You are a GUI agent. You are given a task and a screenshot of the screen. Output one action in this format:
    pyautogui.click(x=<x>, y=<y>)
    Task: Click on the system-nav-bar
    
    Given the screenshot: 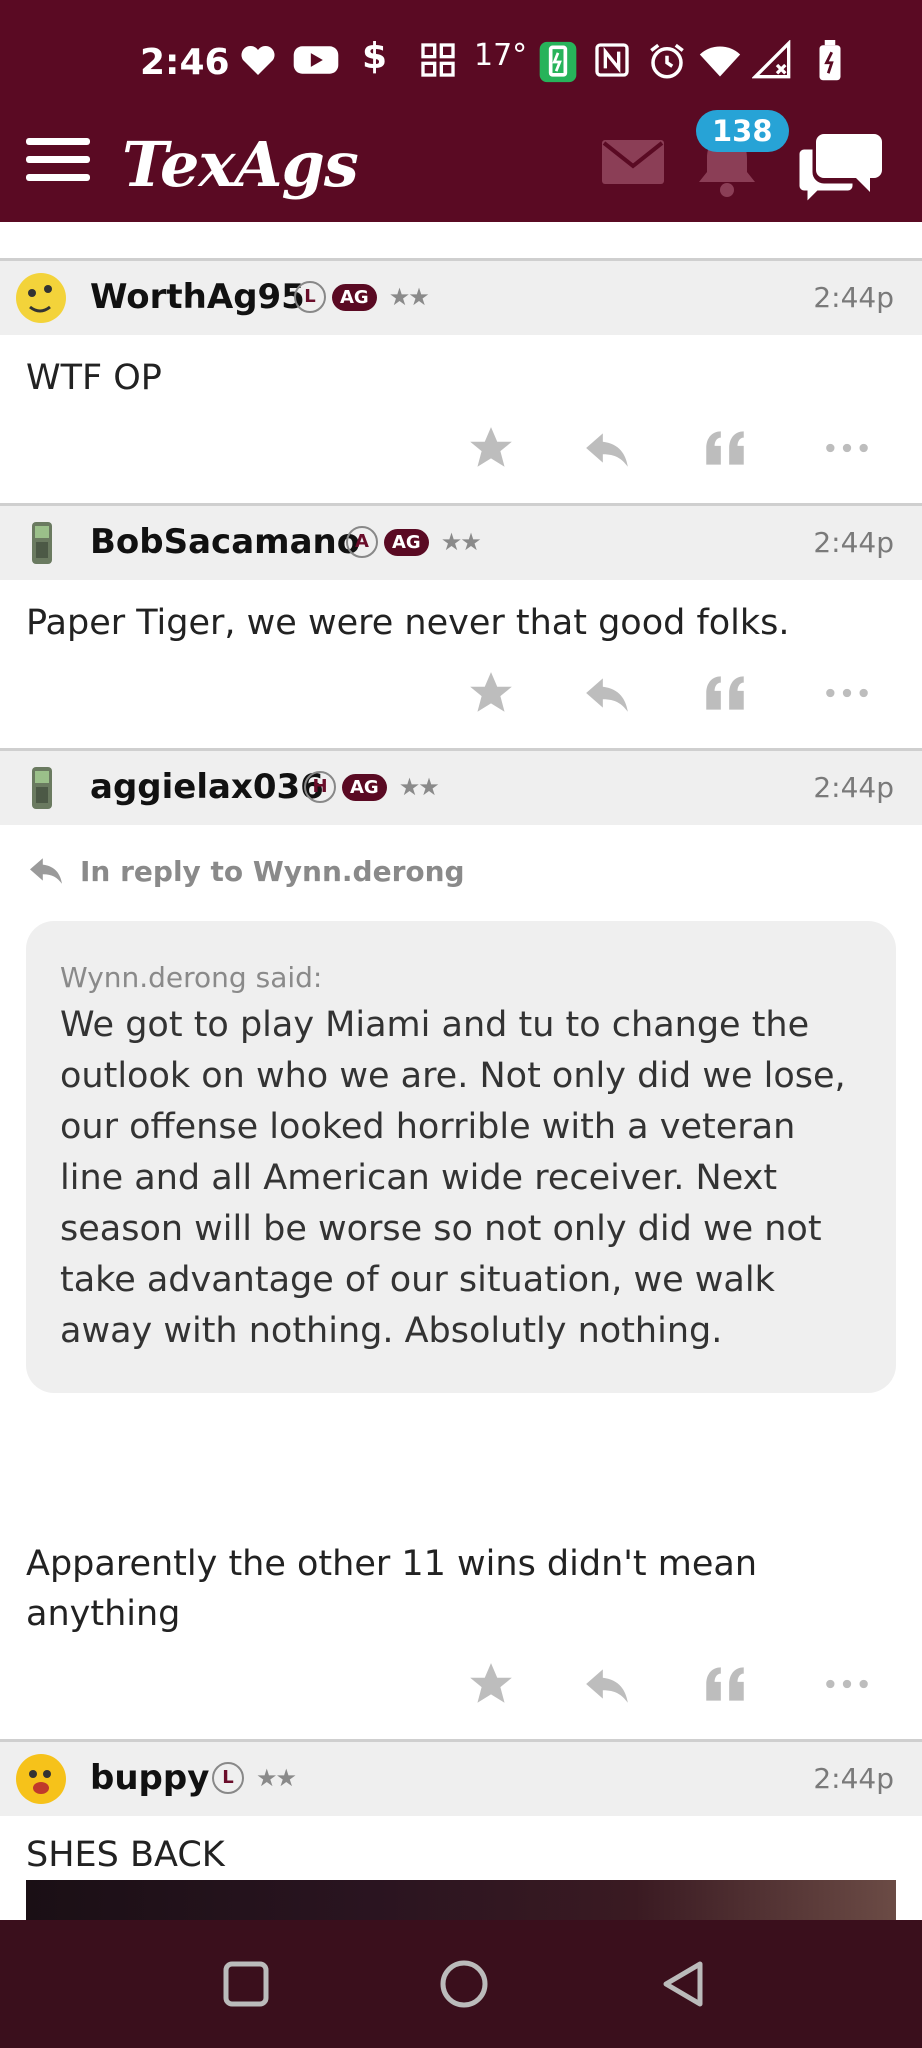 What is the action you would take?
    pyautogui.click(x=461, y=1984)
    